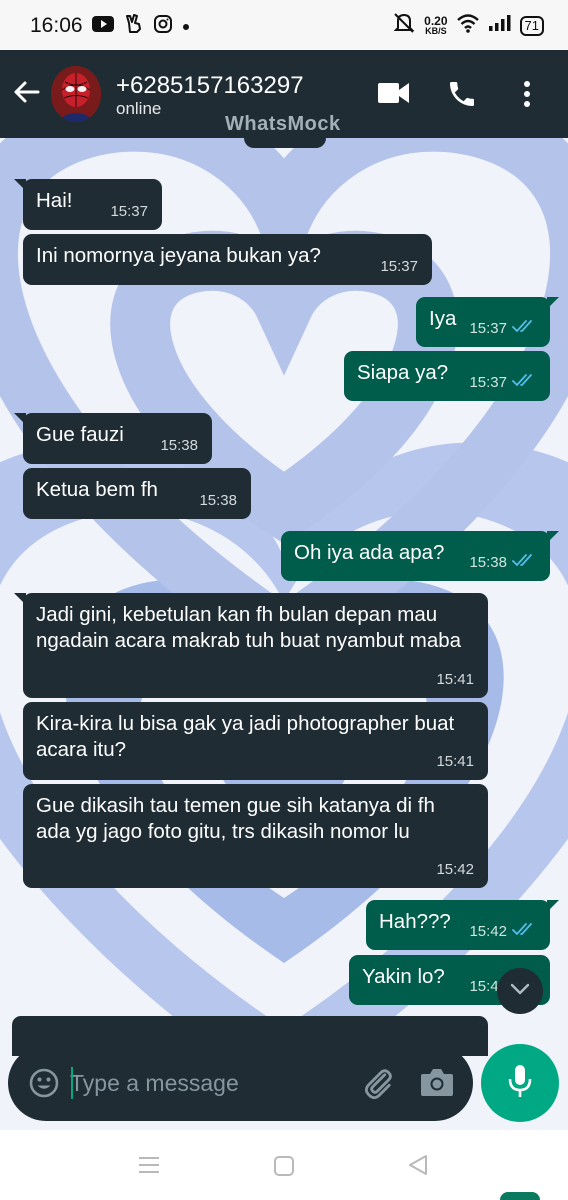  I want to click on microphone-icon, so click(520, 1083).